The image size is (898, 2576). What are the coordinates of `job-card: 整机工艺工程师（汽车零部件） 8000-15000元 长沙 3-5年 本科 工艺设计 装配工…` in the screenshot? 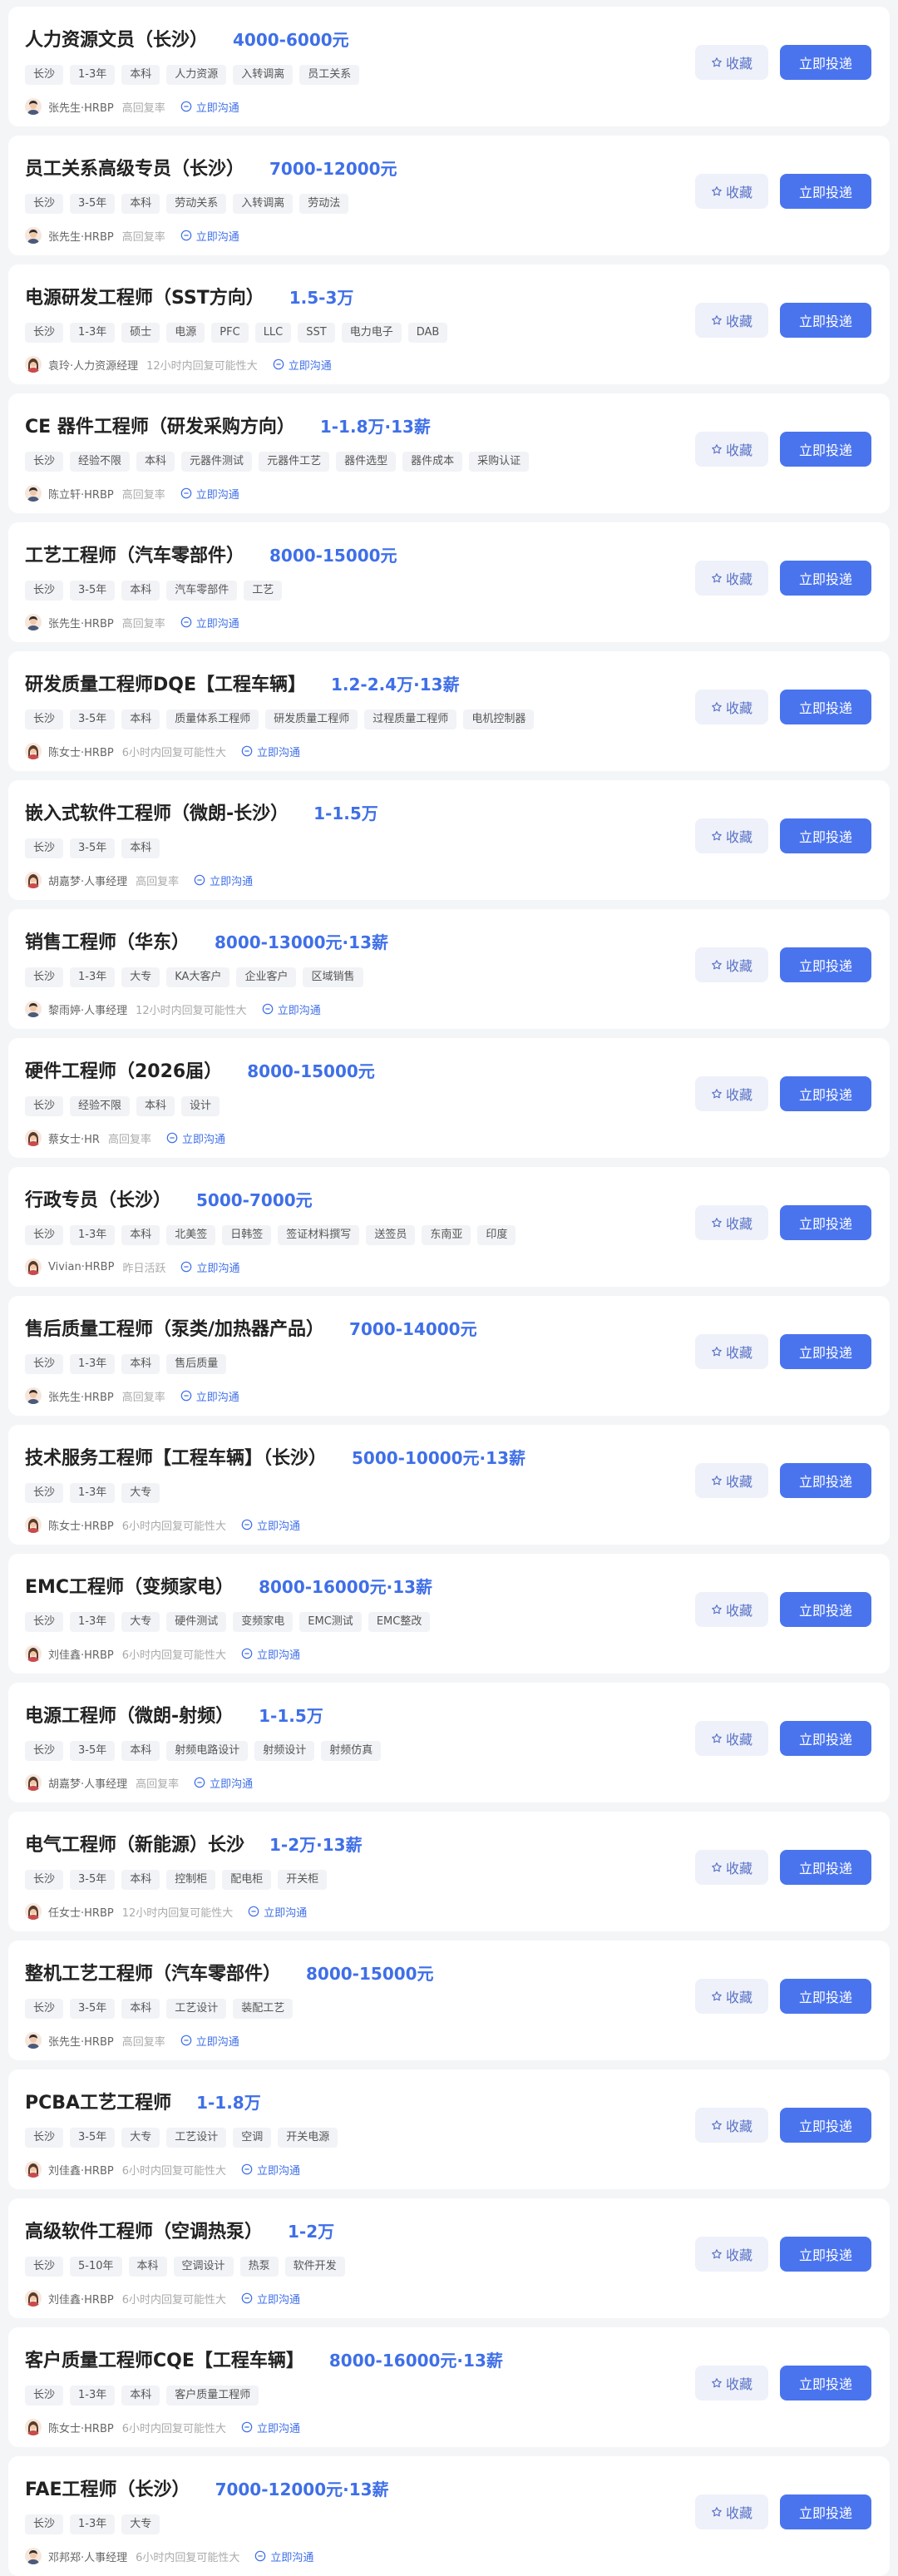 It's located at (449, 2000).